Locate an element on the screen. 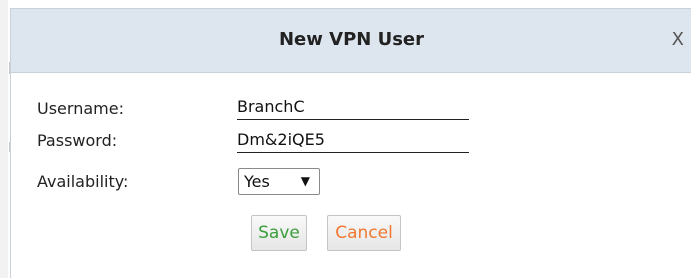 The height and width of the screenshot is (278, 691). availability-selected-value: Yes is located at coordinates (257, 181).